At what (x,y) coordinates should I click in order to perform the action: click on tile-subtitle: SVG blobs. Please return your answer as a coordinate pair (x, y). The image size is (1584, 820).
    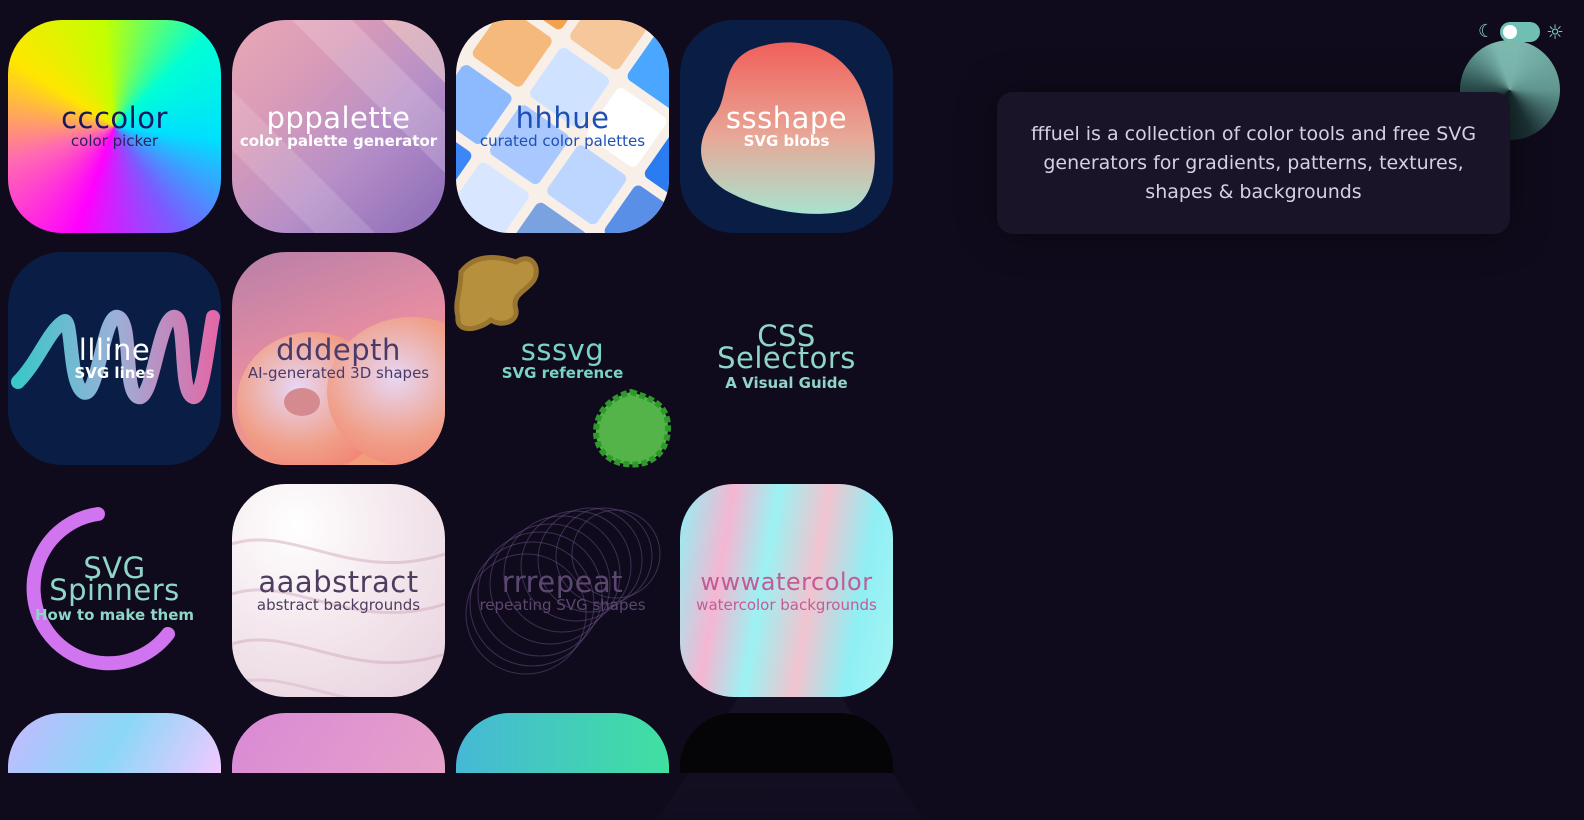
    Looking at the image, I should click on (786, 141).